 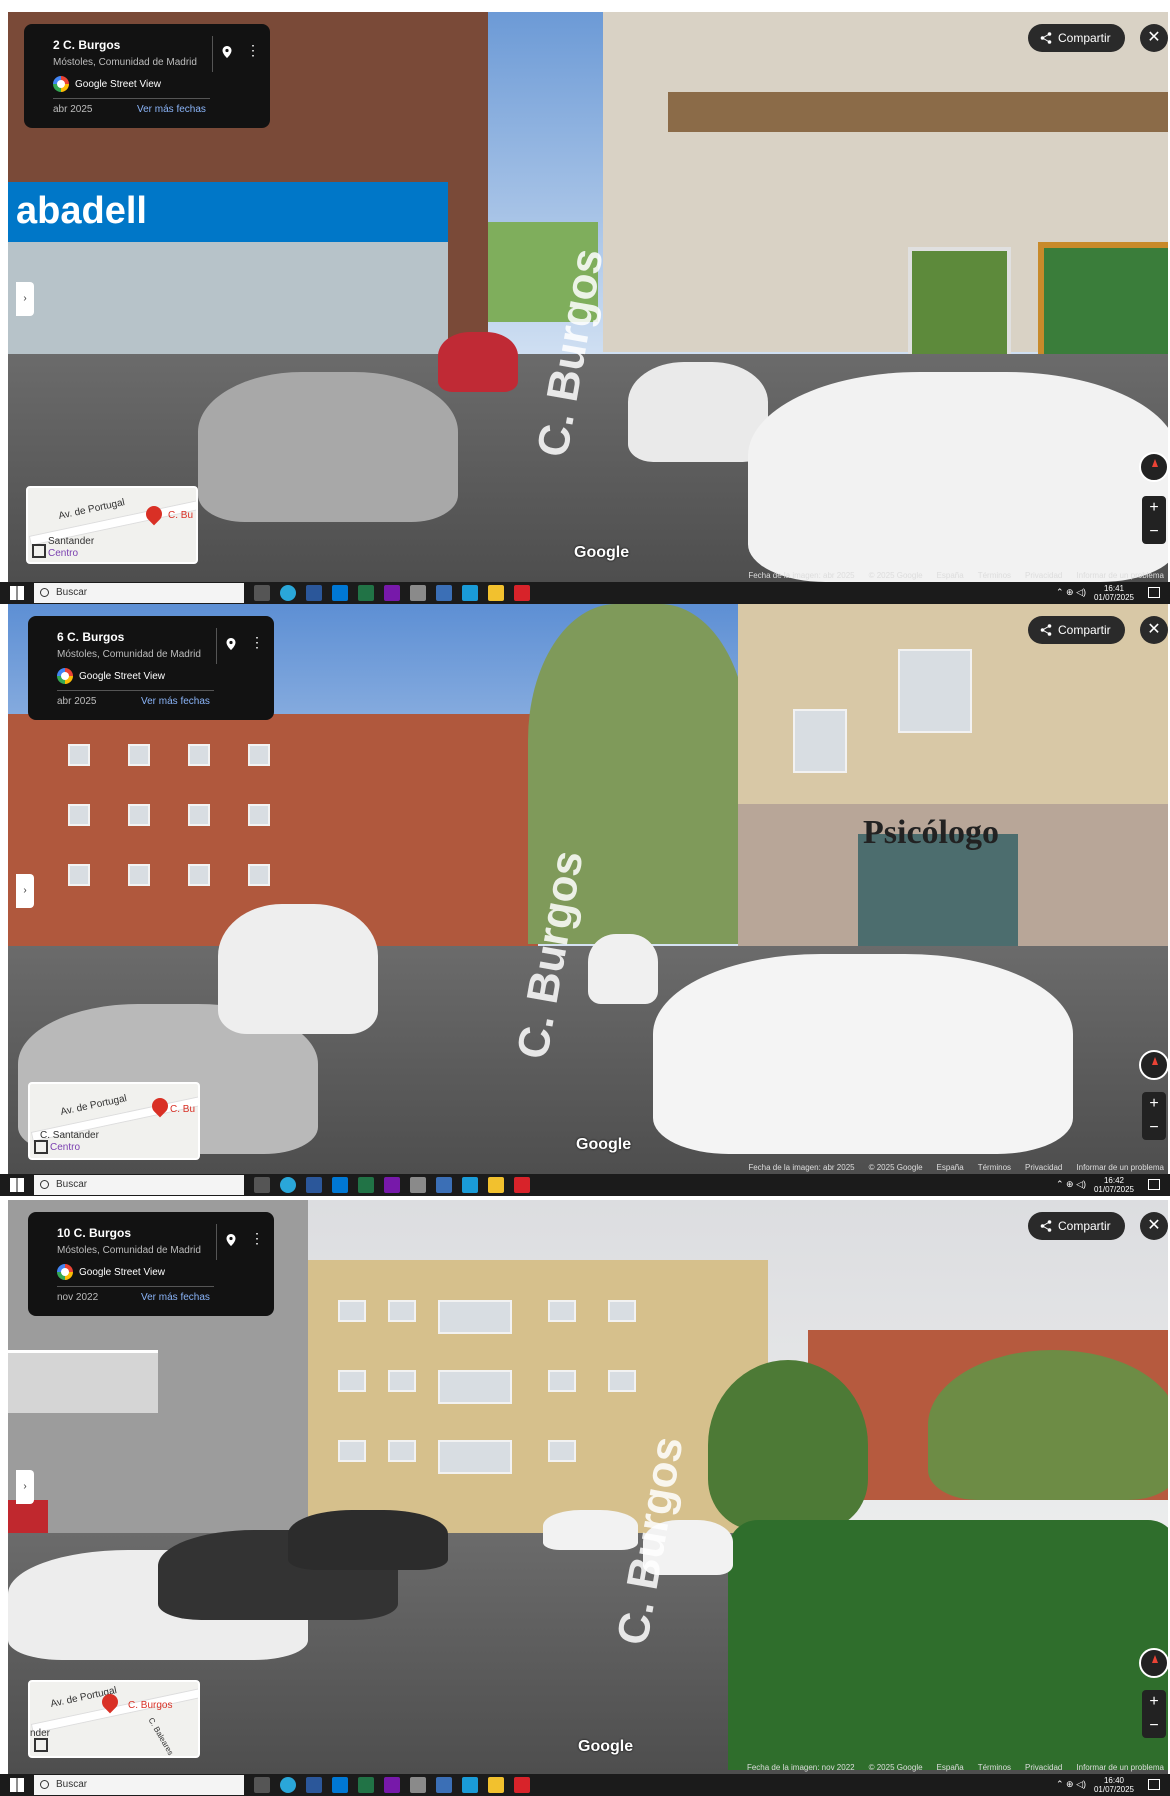 I want to click on van-white, so click(x=863, y=1054).